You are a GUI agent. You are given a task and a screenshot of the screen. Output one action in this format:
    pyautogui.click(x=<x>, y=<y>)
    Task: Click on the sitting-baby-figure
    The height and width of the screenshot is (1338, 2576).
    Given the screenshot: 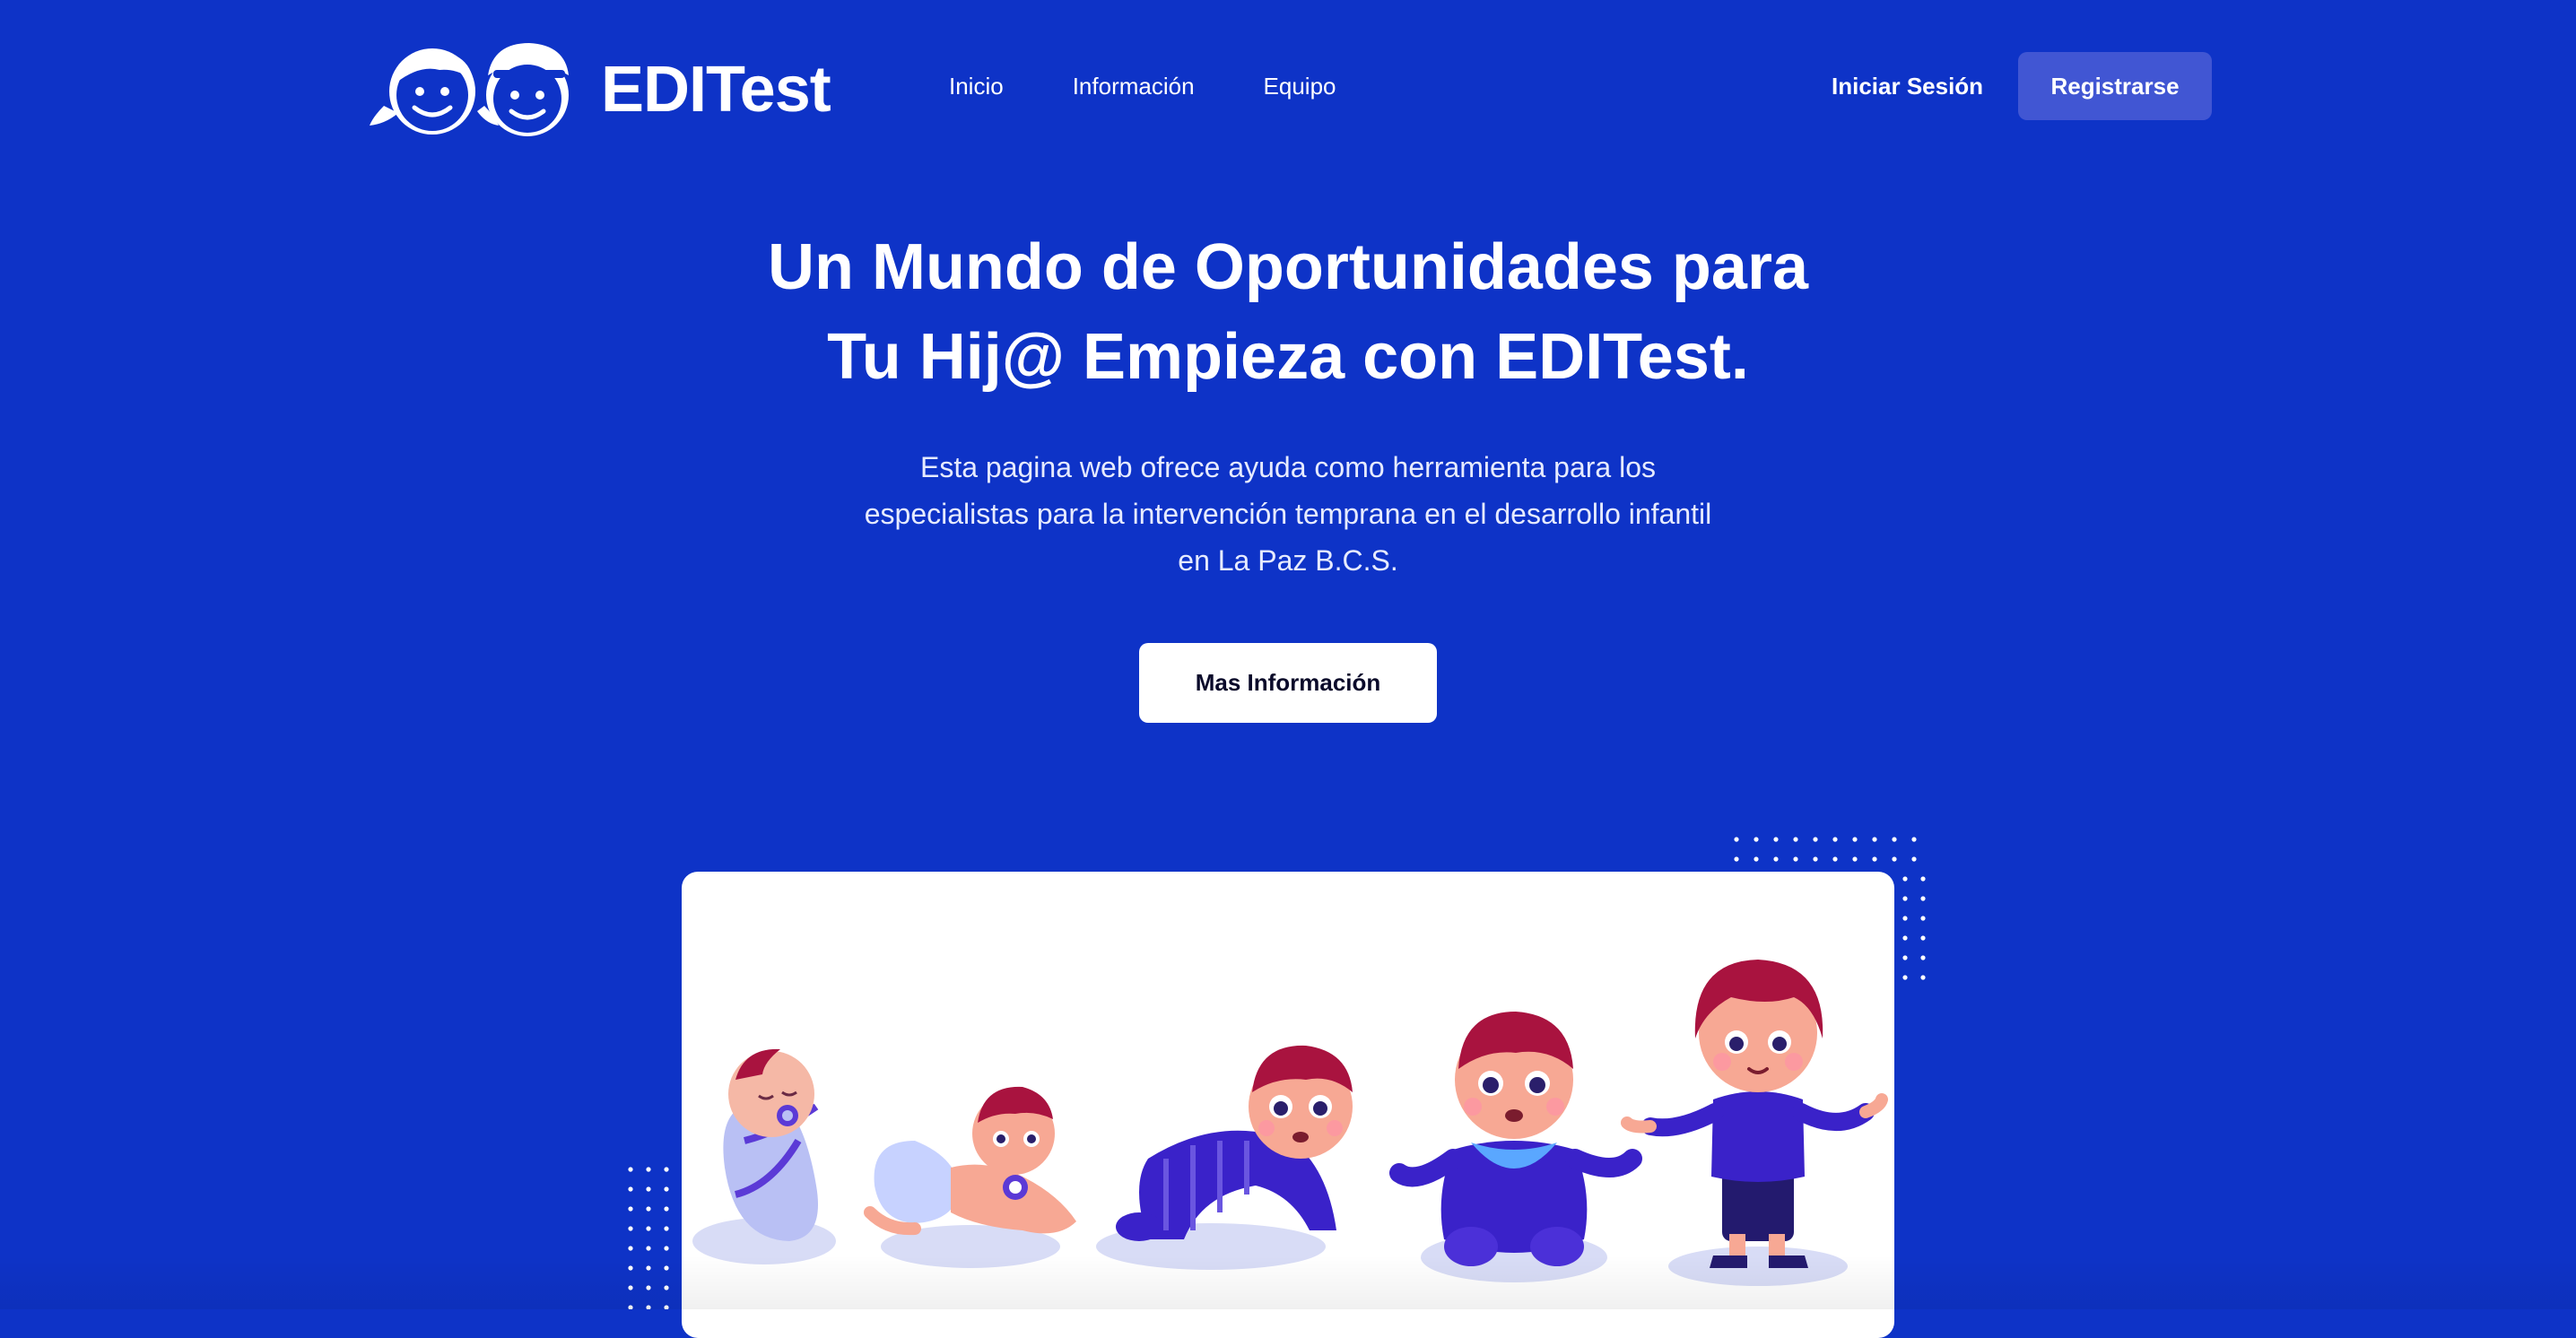 What is the action you would take?
    pyautogui.click(x=1515, y=1147)
    